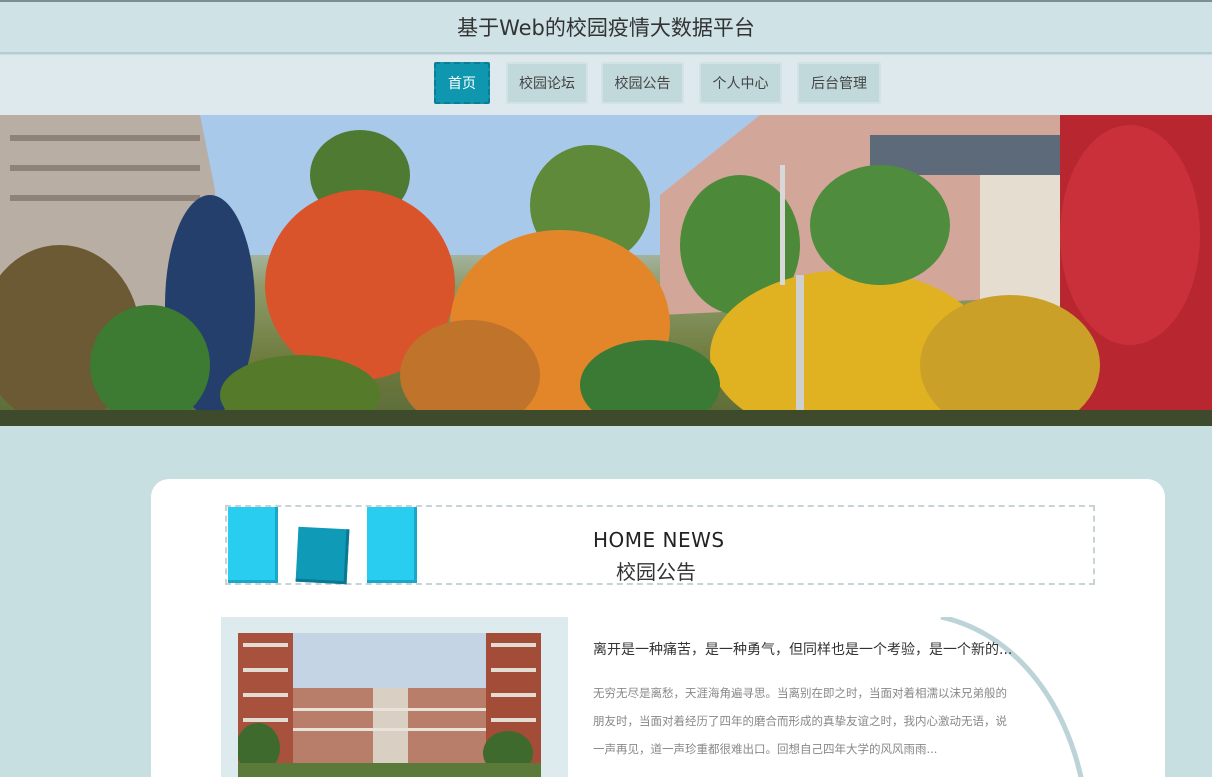  I want to click on nav-announcements: 校园公告, so click(642, 83).